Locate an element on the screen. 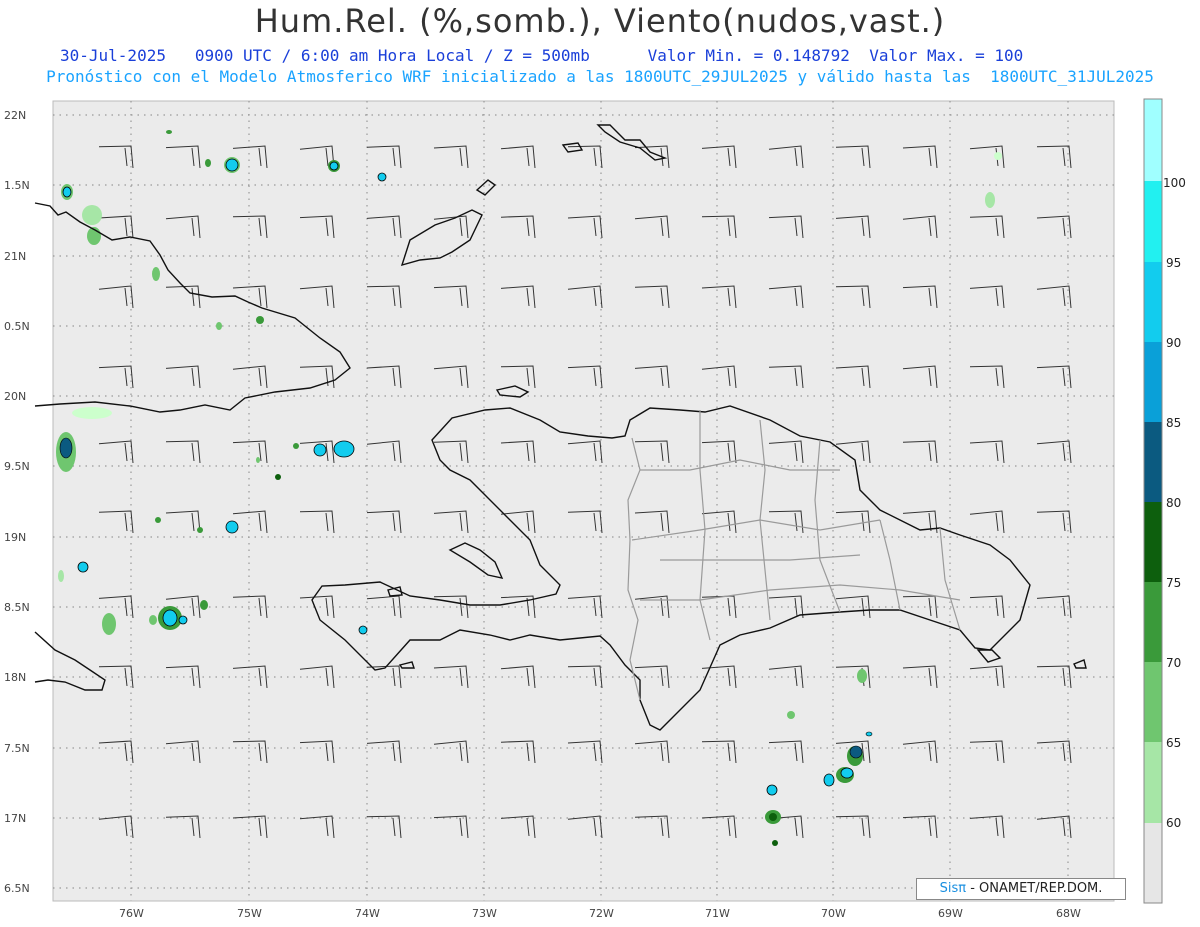 This screenshot has width=1200, height=927. lat-label: 1.5N is located at coordinates (17, 185).